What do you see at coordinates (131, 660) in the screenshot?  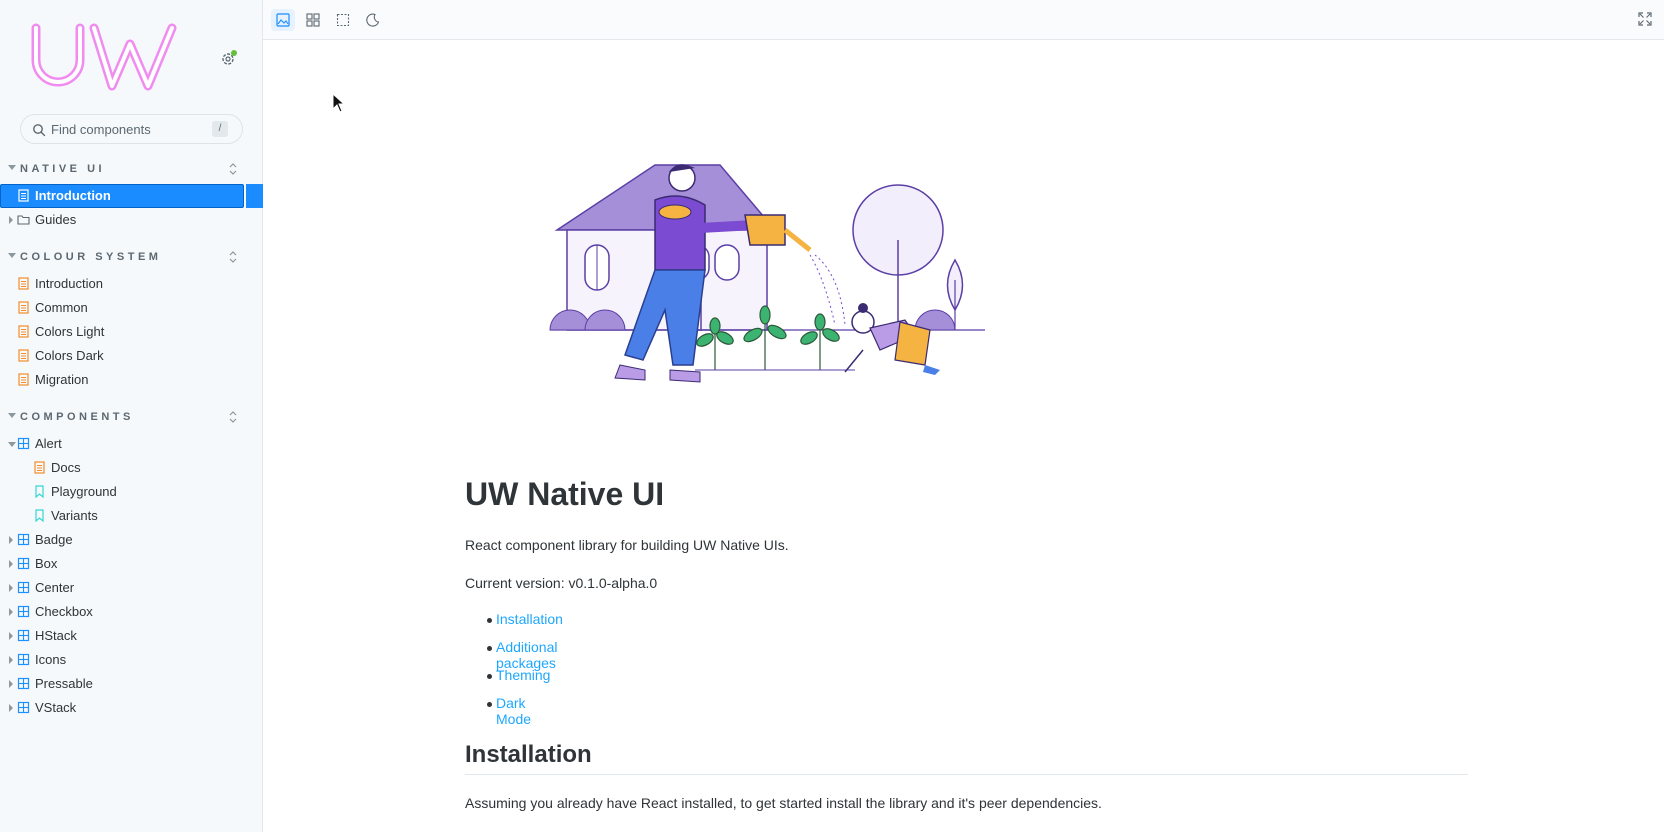 I see `sidebar-item-component: Icons` at bounding box center [131, 660].